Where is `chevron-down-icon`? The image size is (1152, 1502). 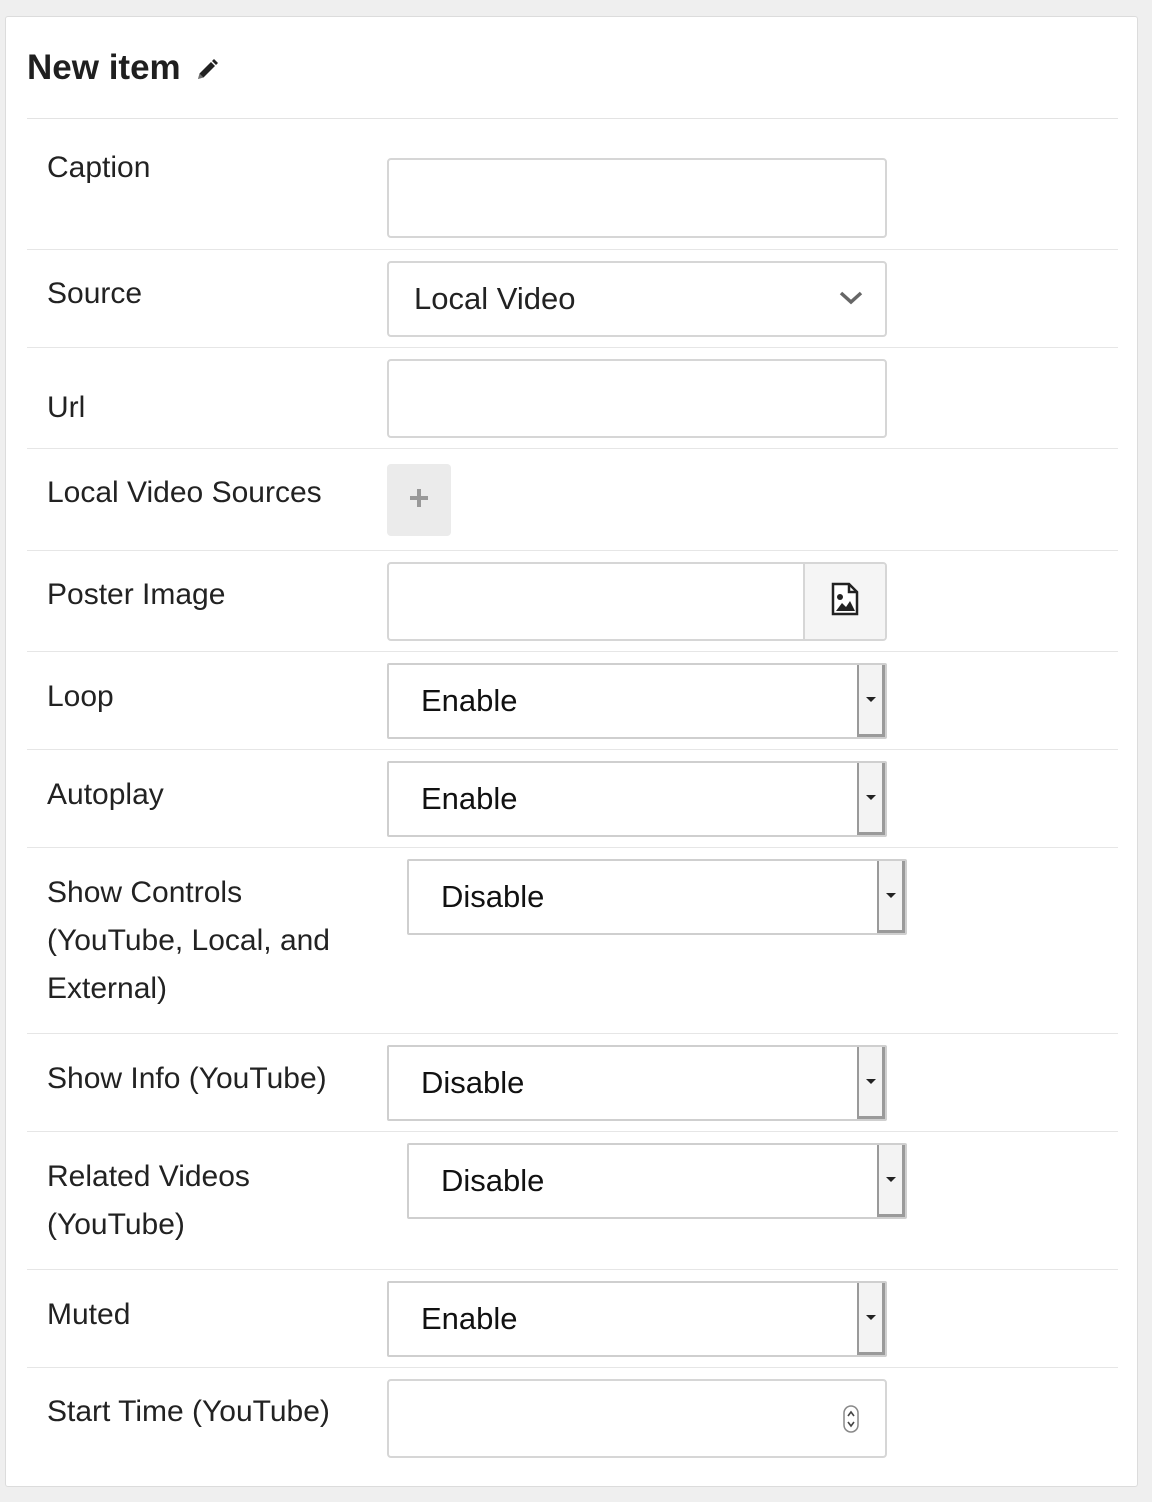 chevron-down-icon is located at coordinates (851, 300).